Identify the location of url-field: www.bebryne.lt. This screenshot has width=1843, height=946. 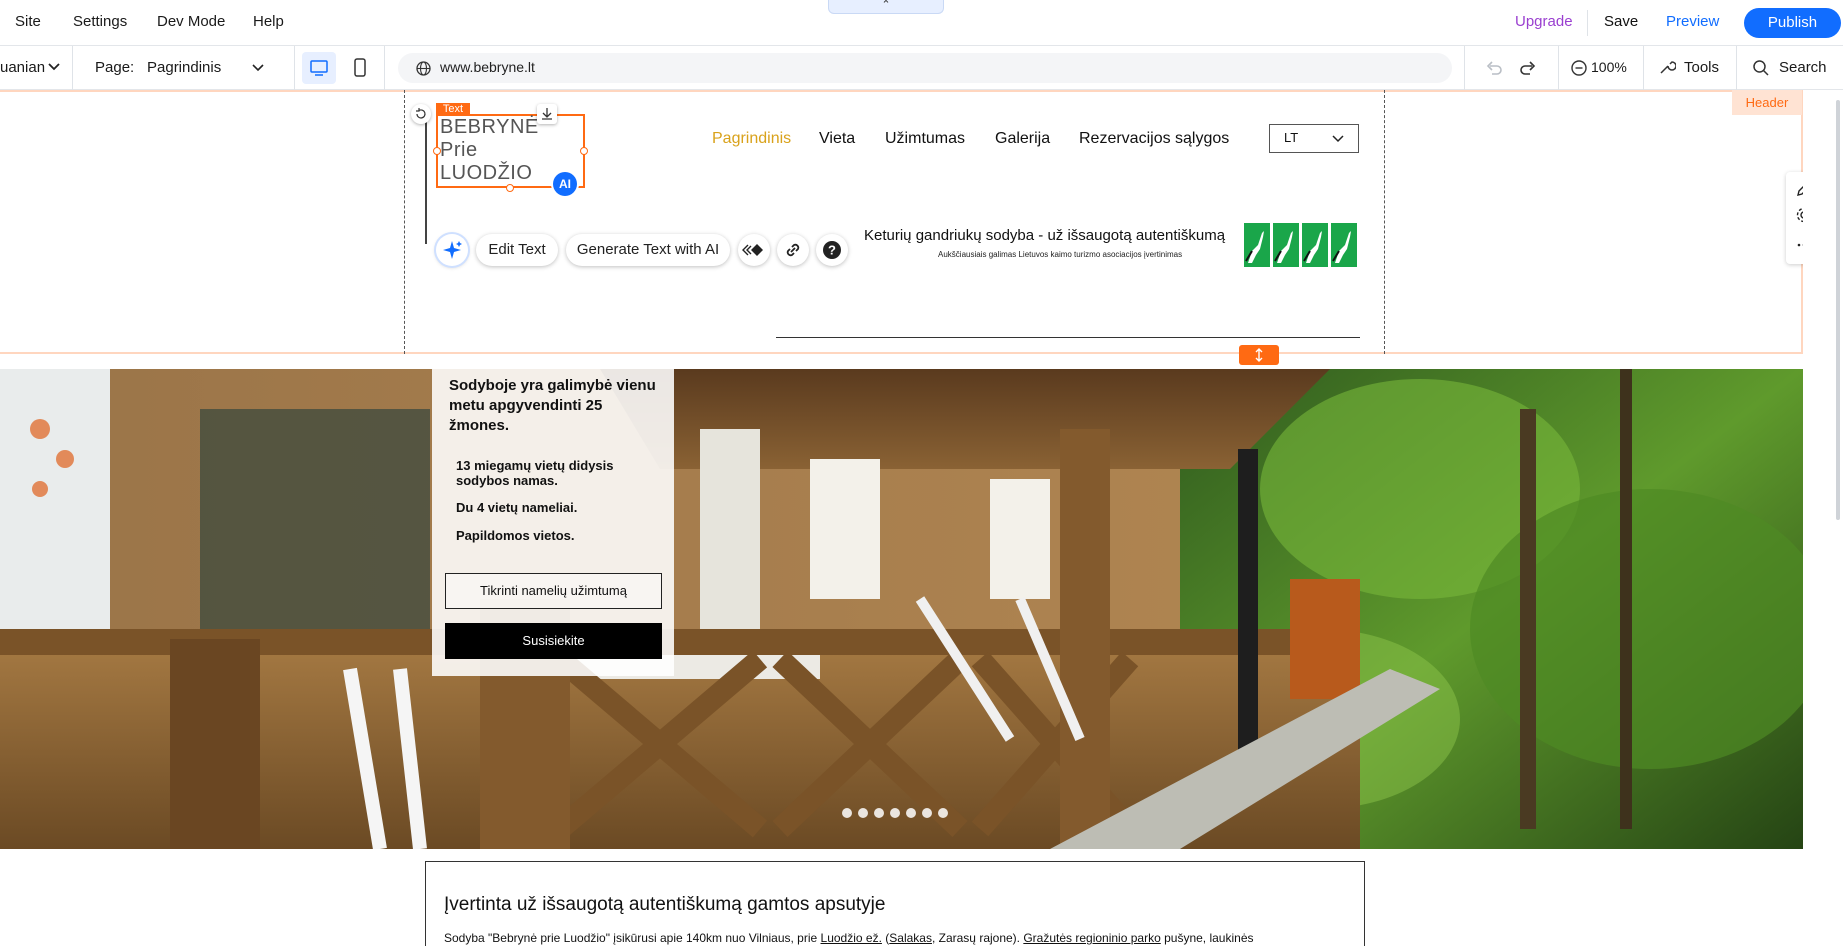
(925, 68).